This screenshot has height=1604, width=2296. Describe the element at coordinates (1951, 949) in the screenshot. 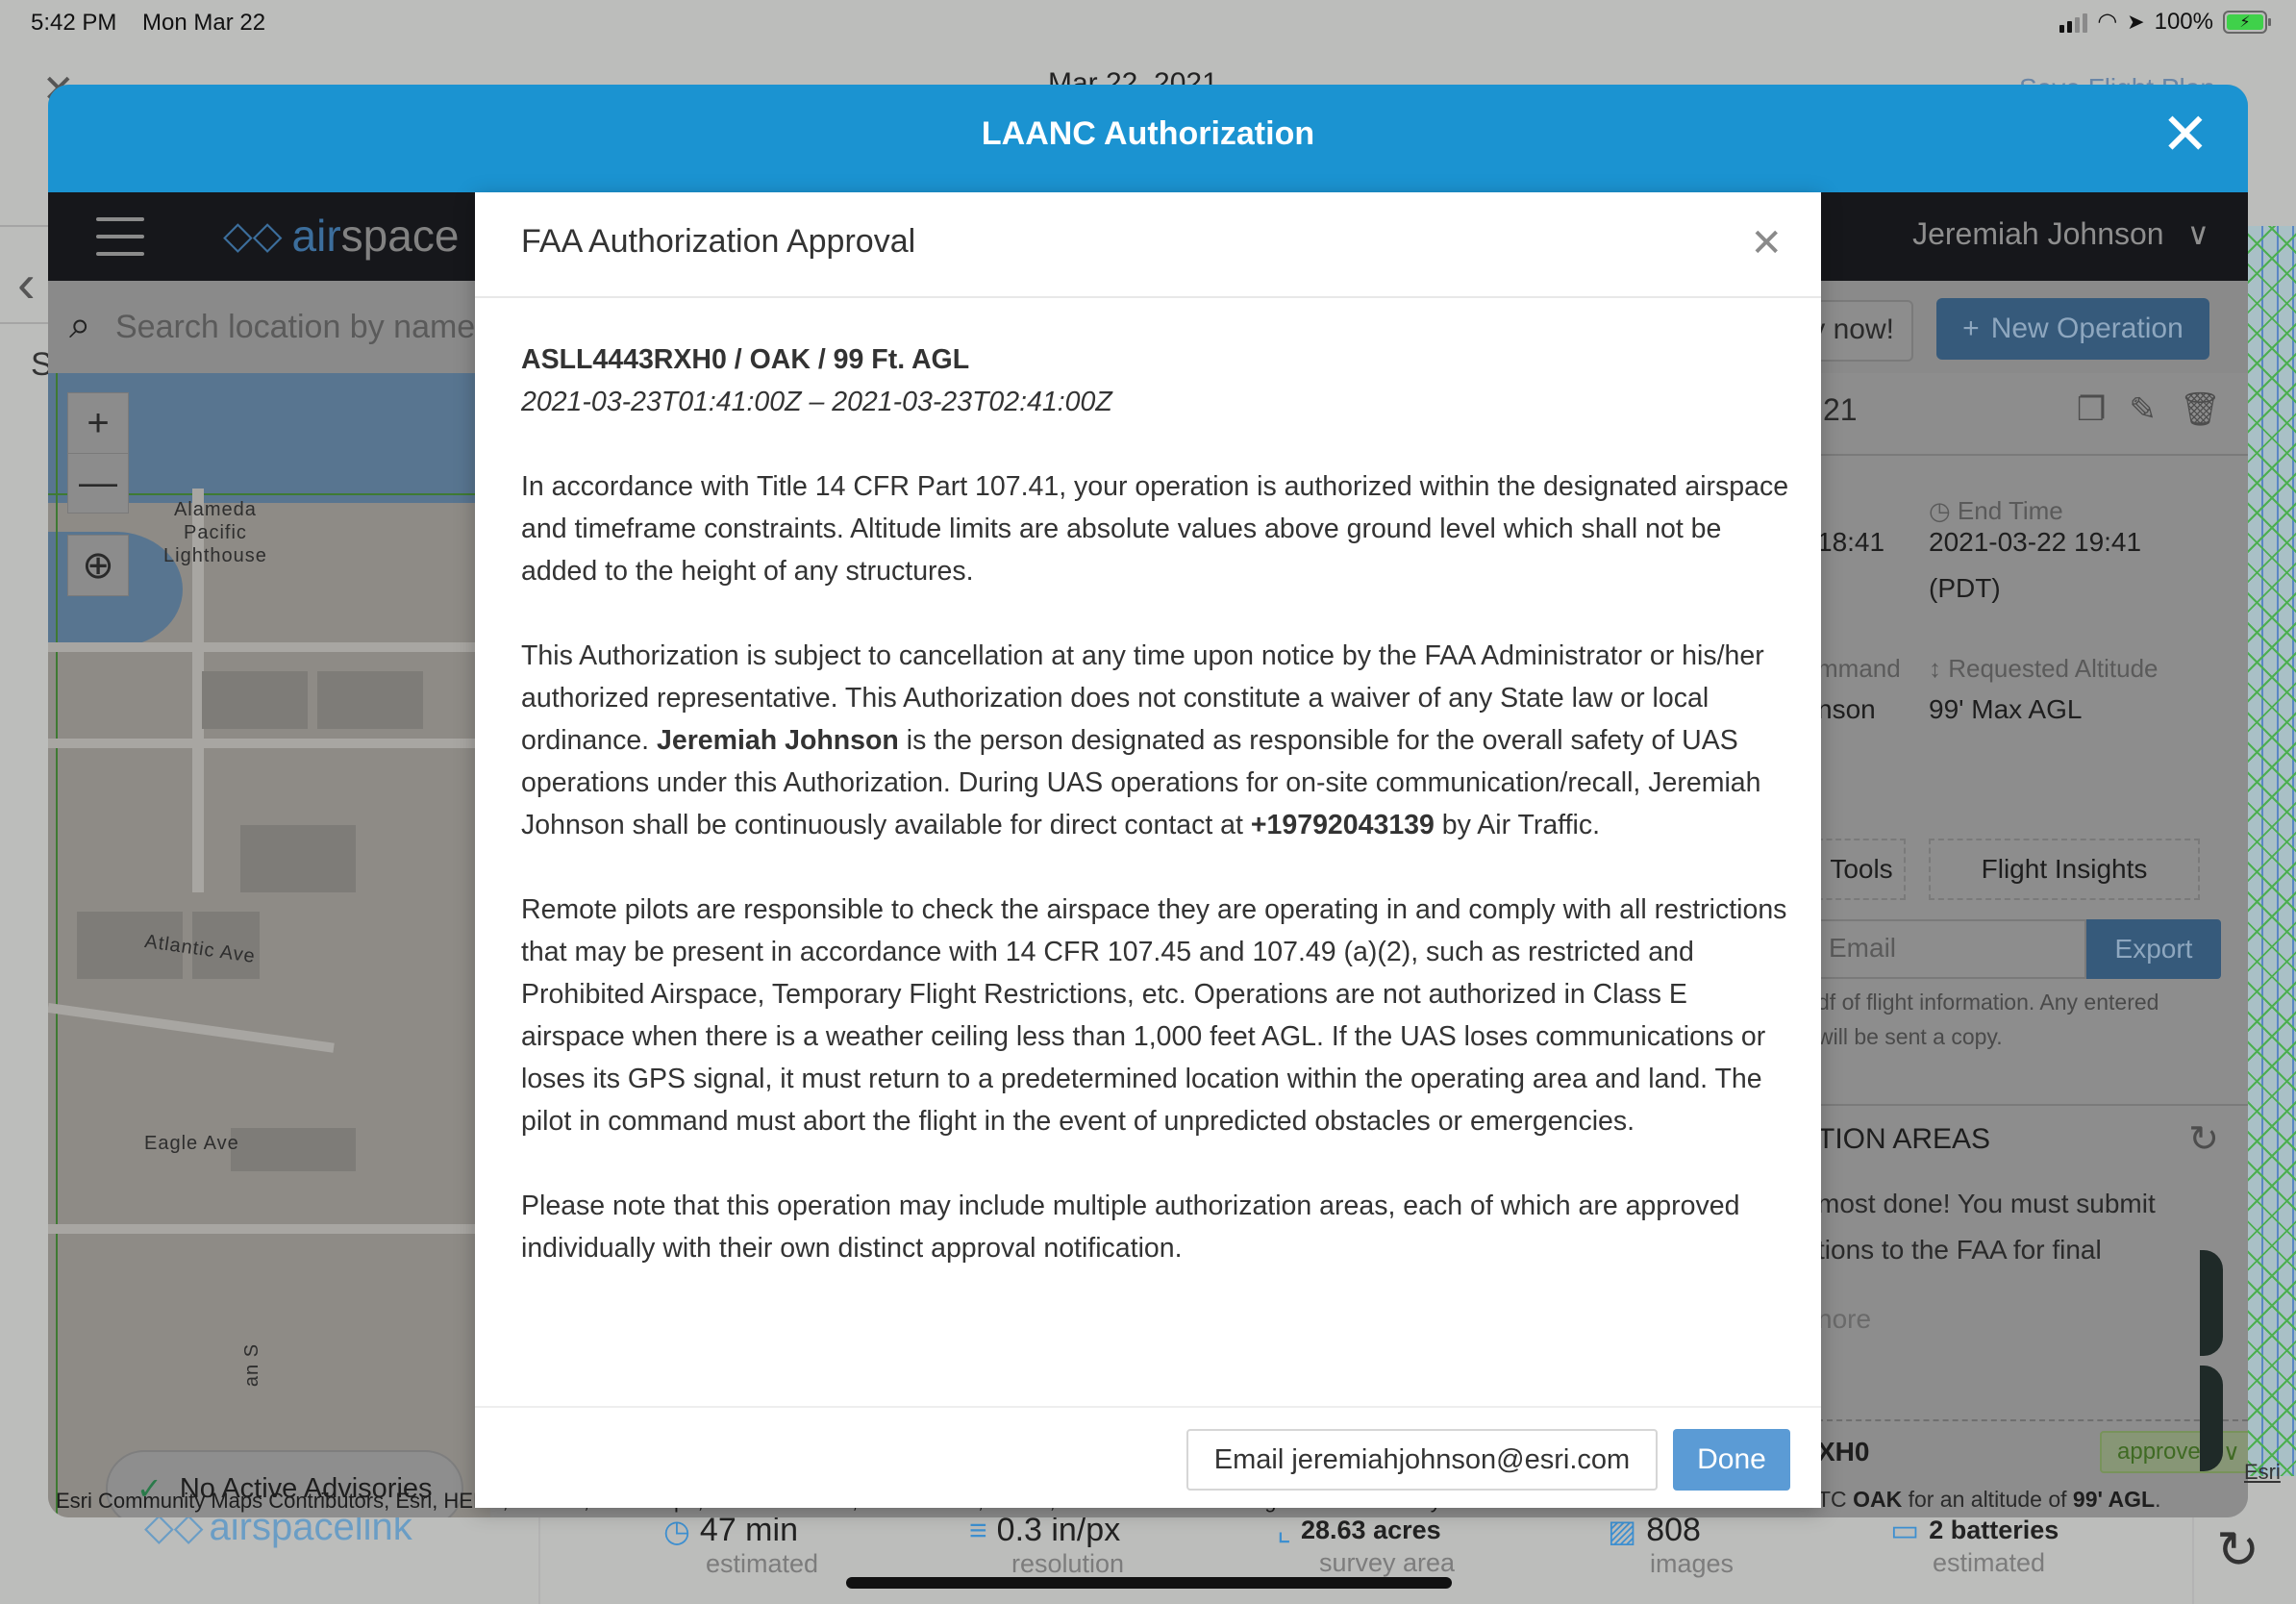

I see `export-email-input: Email` at that location.